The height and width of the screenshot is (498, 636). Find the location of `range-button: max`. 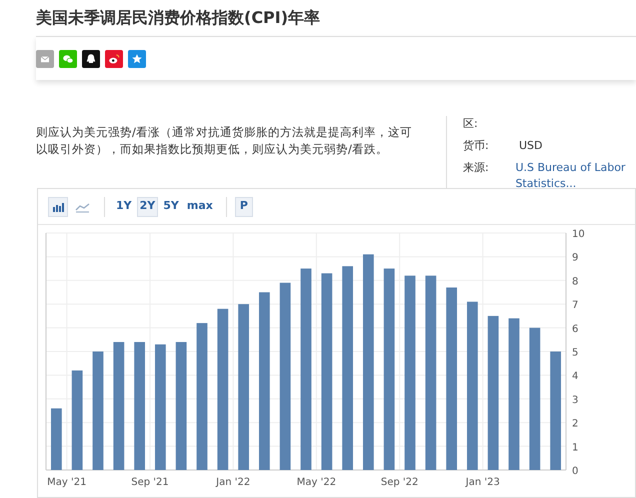

range-button: max is located at coordinates (200, 206).